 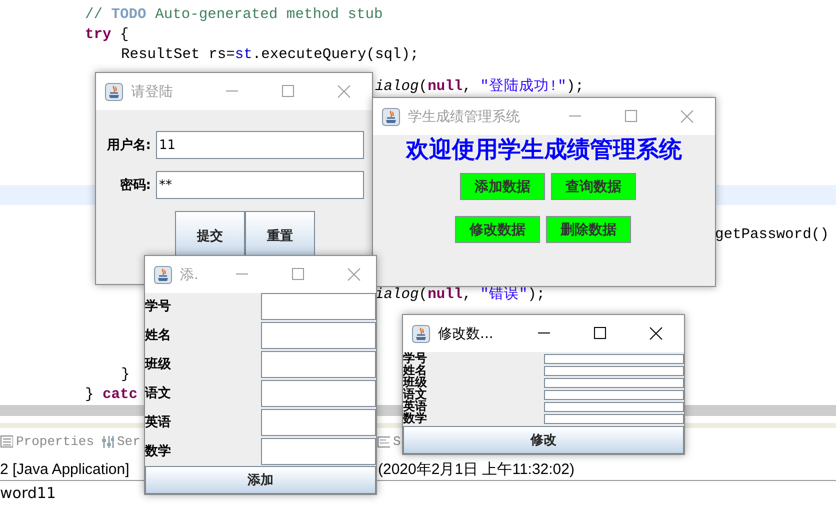 What do you see at coordinates (543, 150) in the screenshot?
I see `welcome-heading: 欢迎使用学生成绩管理系统` at bounding box center [543, 150].